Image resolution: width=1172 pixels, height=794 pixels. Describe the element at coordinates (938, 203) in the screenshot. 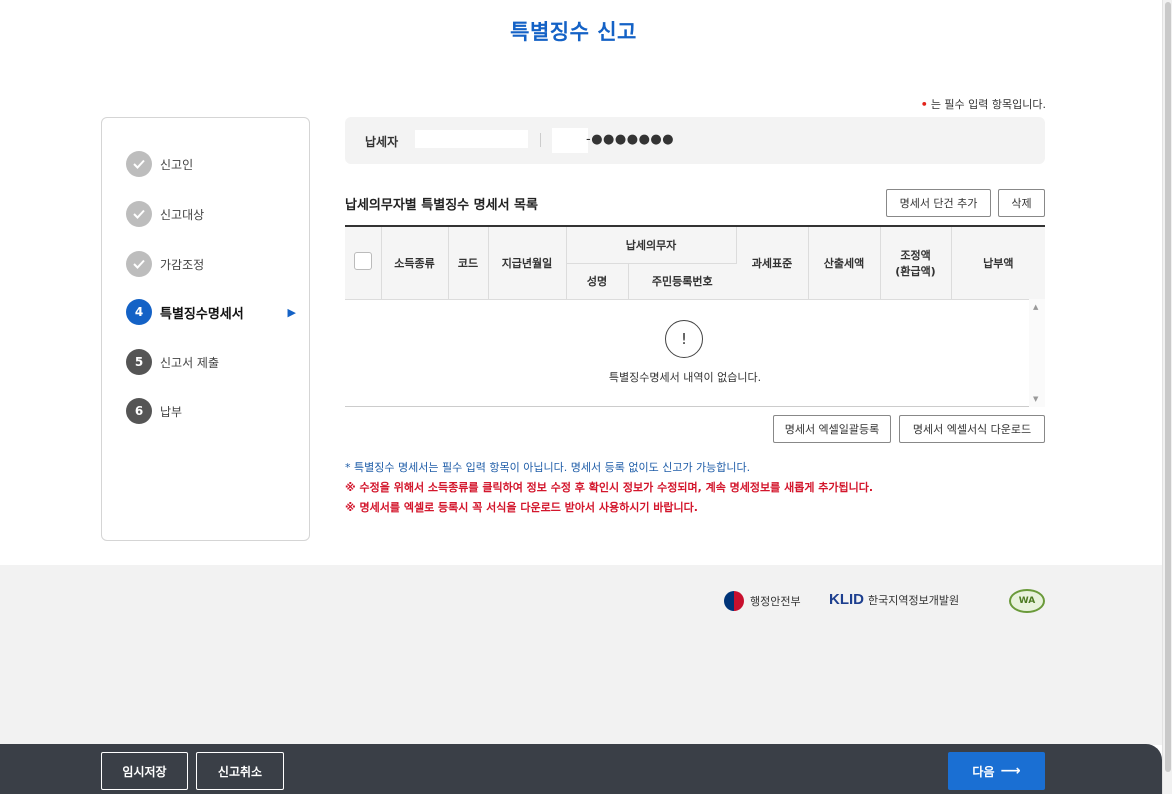

I see `add-statement-button: 명세서 단건 추가` at that location.